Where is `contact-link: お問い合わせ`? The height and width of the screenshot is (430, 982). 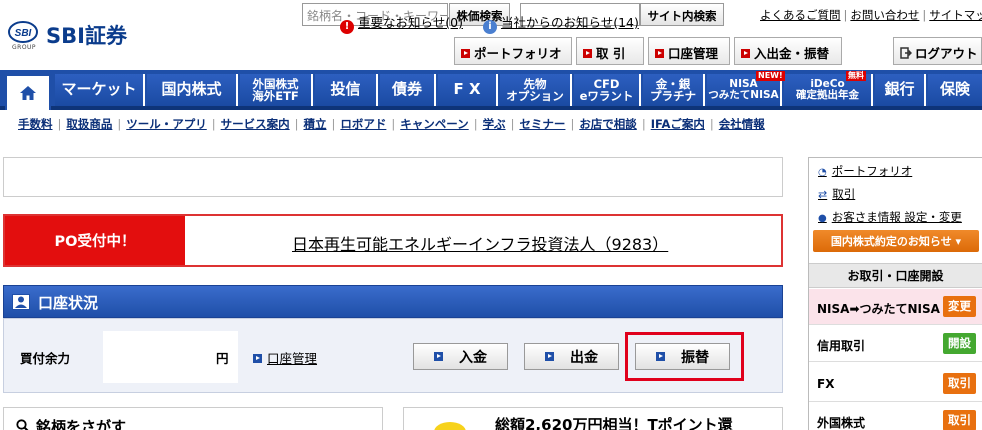
contact-link: お問い合わせ is located at coordinates (884, 15).